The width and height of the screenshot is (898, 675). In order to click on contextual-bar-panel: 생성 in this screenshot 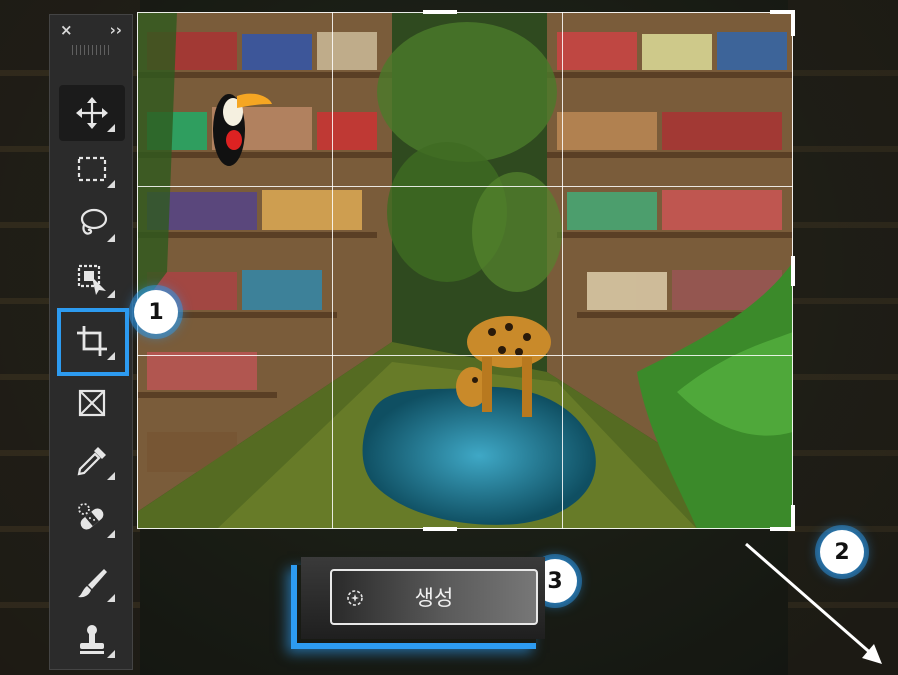, I will do `click(423, 598)`.